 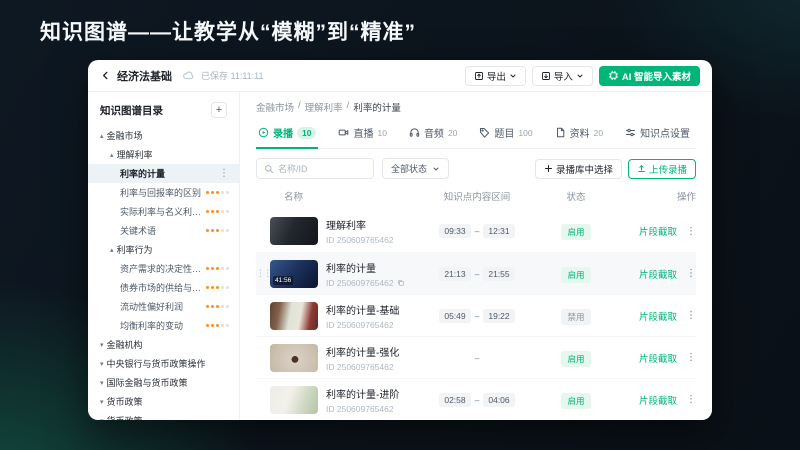 I want to click on video-duration: 41:56, so click(x=283, y=280).